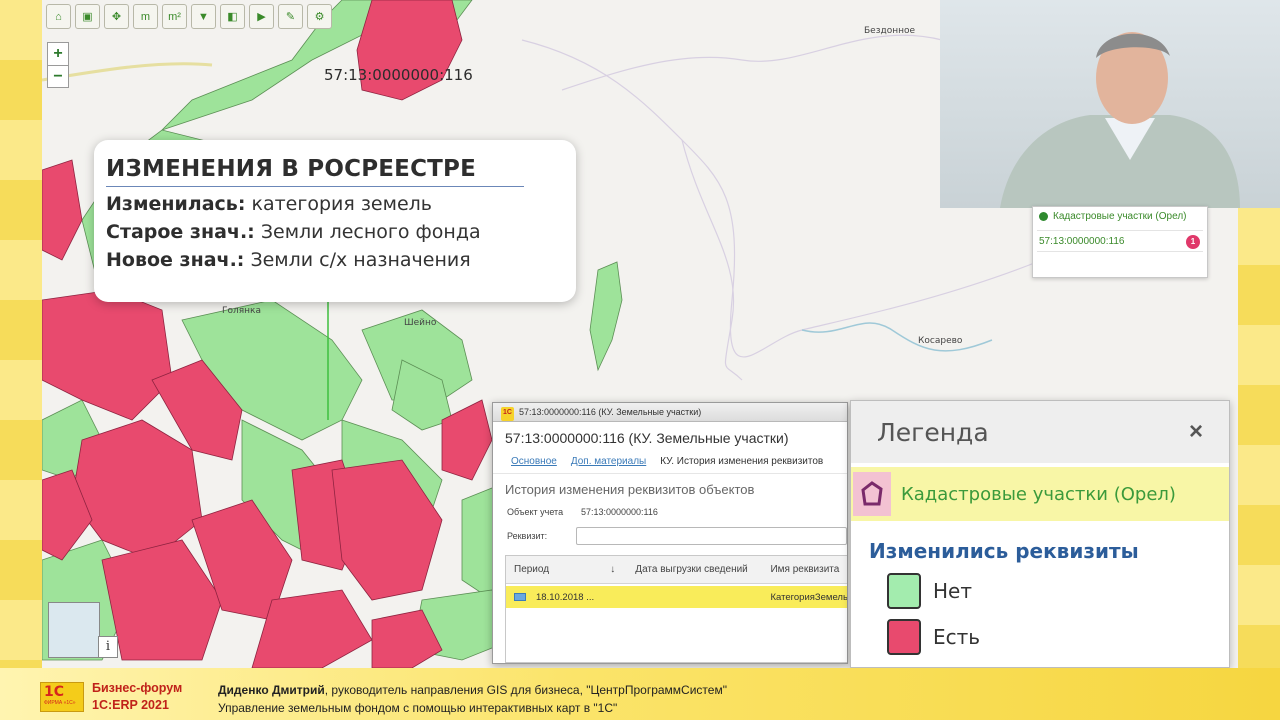 The width and height of the screenshot is (1280, 720). I want to click on legend-item: Нет, so click(1040, 586).